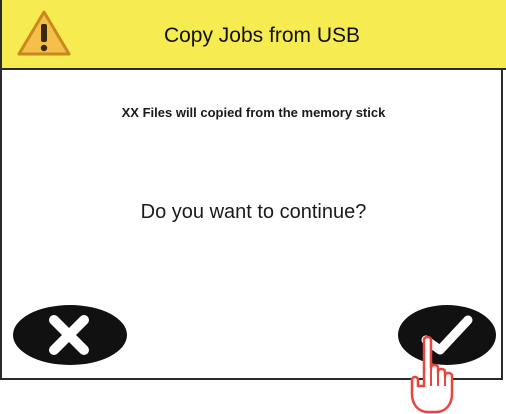 The height and width of the screenshot is (414, 506). What do you see at coordinates (253, 212) in the screenshot?
I see `continue-question: Do you want to continue?` at bounding box center [253, 212].